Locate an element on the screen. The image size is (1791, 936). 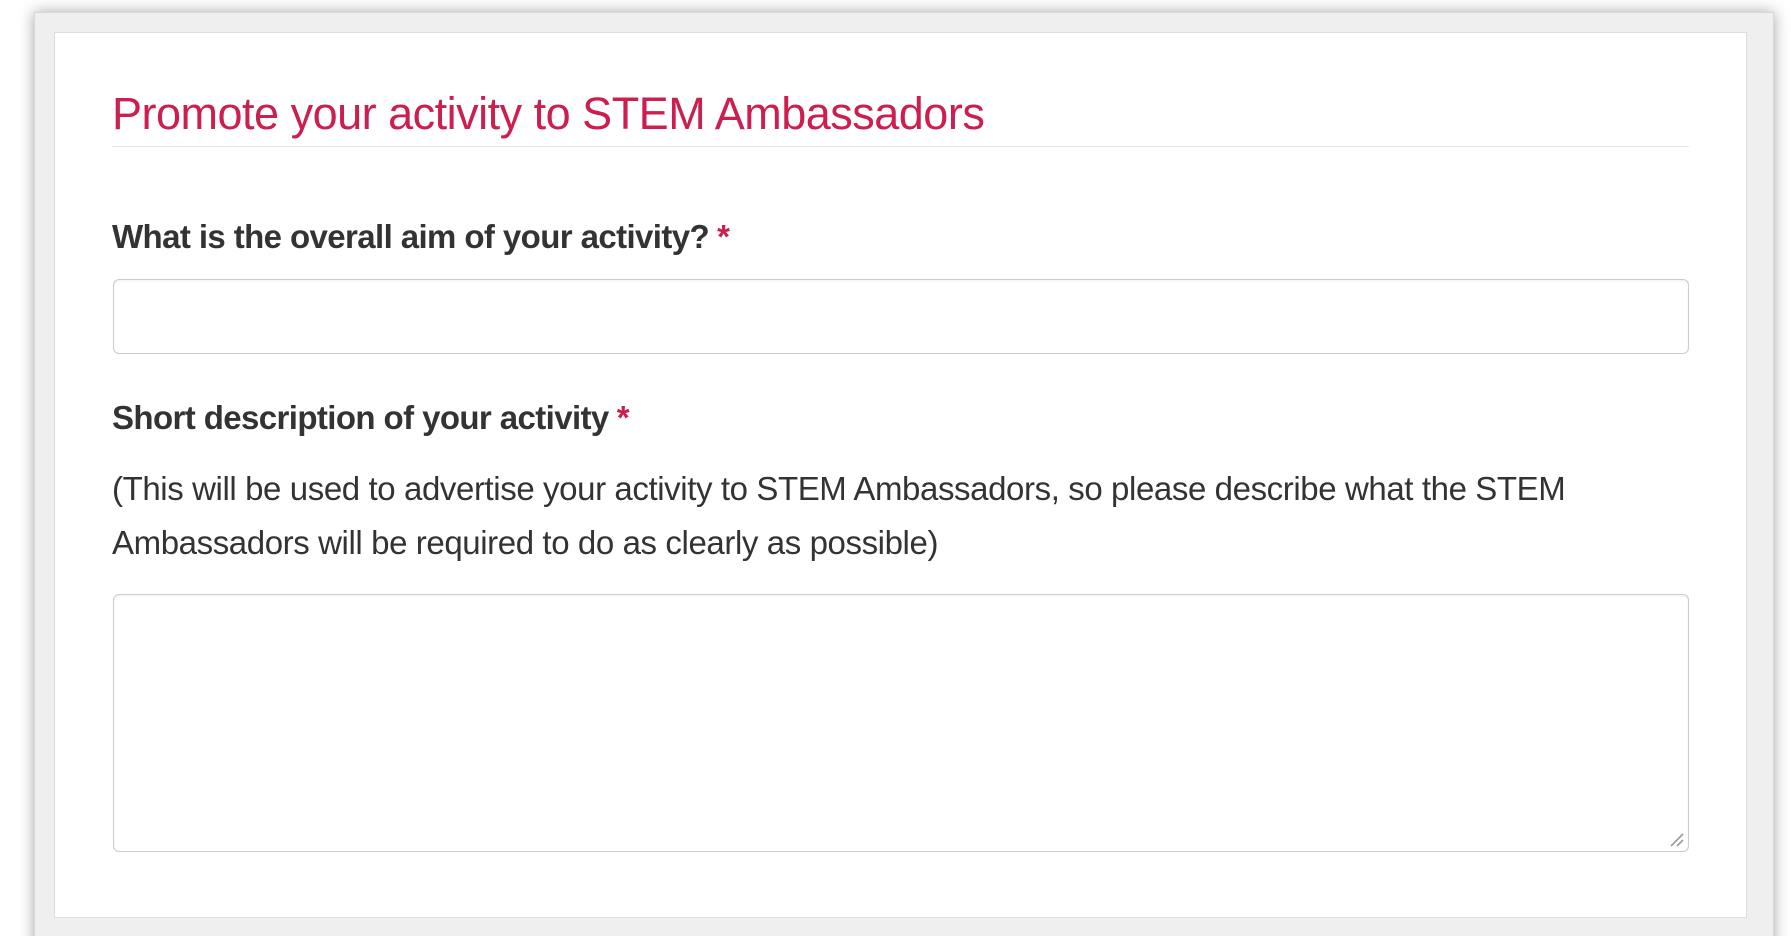
resize-handle-icon is located at coordinates (1675, 838).